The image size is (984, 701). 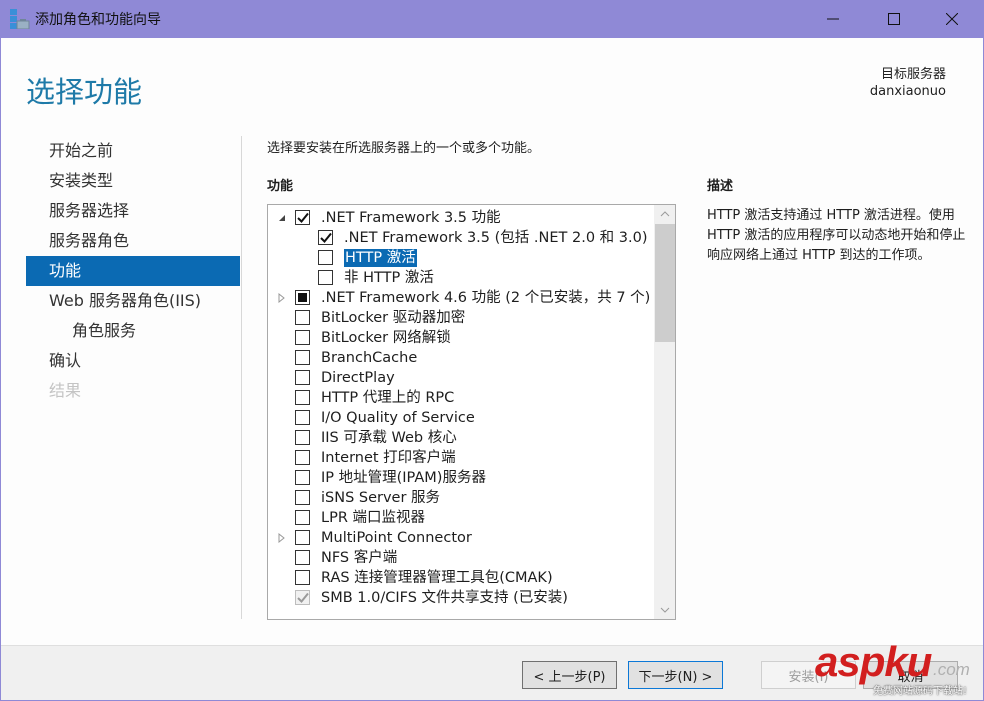 What do you see at coordinates (458, 378) in the screenshot?
I see `feature-row: DirectPlay` at bounding box center [458, 378].